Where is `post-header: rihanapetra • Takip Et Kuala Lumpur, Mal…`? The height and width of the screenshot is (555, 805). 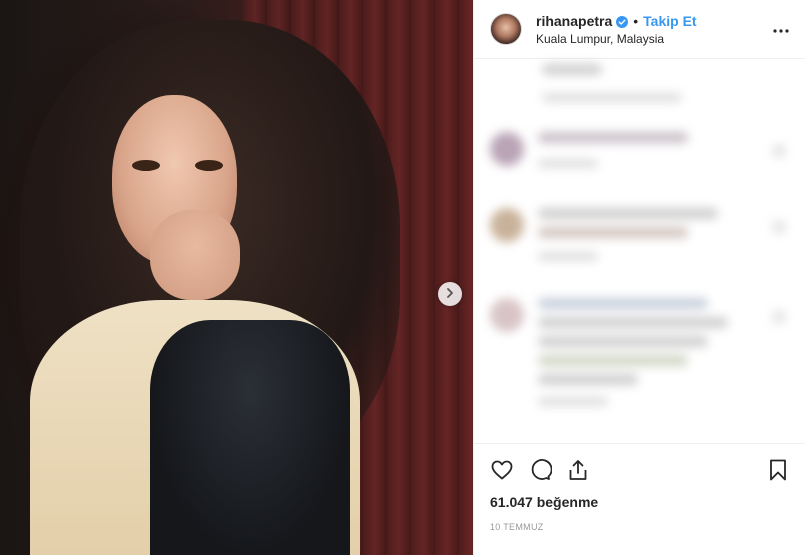 post-header: rihanapetra • Takip Et Kuala Lumpur, Mal… is located at coordinates (639, 29).